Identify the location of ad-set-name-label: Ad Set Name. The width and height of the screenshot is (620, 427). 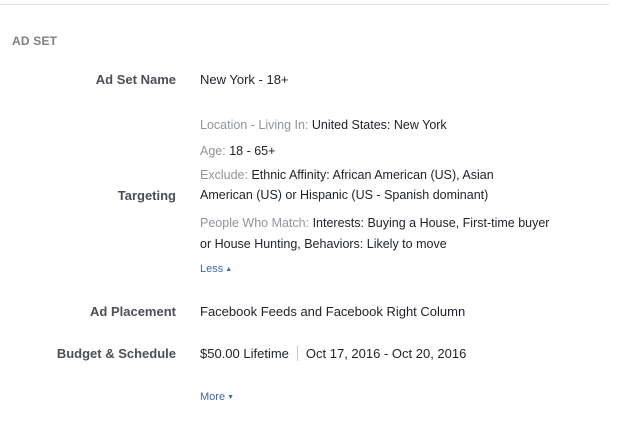
(135, 79).